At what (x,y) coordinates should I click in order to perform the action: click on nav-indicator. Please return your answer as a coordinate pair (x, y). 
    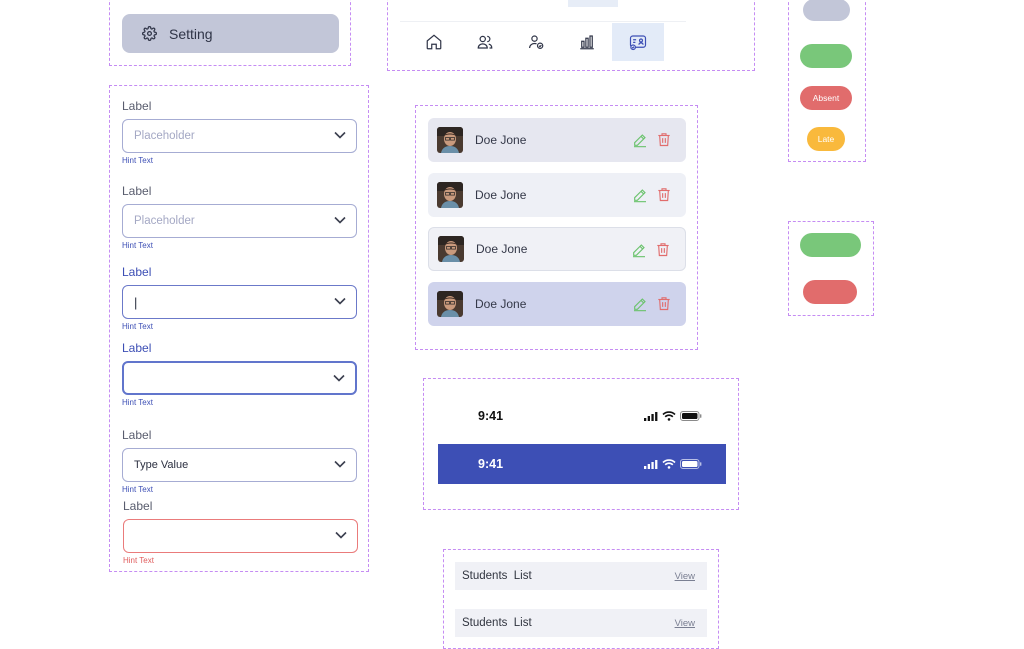
    Looking at the image, I should click on (593, 3).